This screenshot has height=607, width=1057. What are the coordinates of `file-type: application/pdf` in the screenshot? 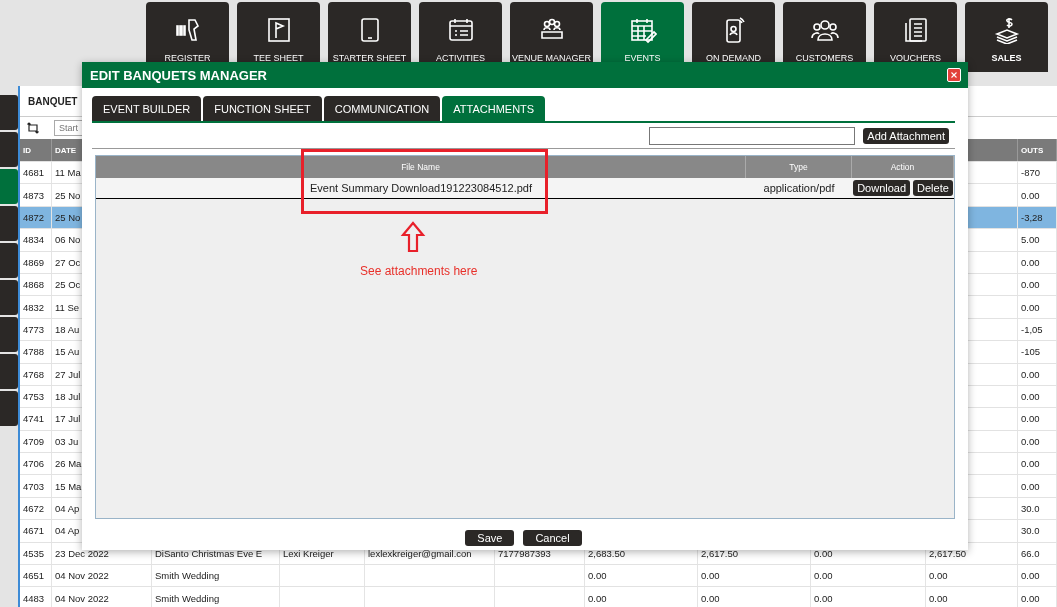 It's located at (799, 188).